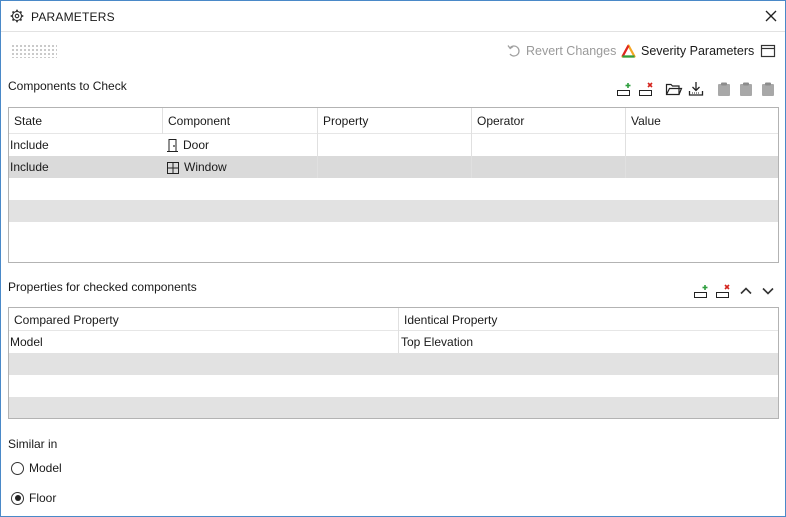  I want to click on drag-grip-handle, so click(34, 51).